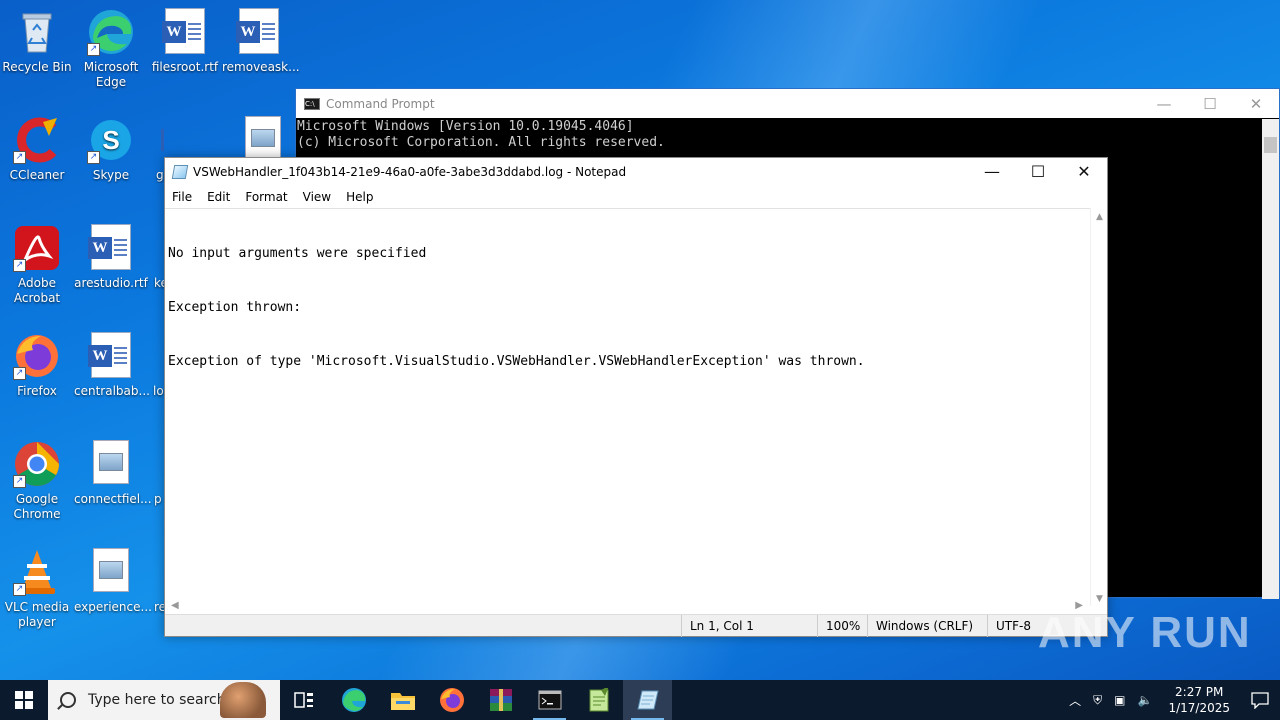 This screenshot has width=1280, height=720. Describe the element at coordinates (159, 607) in the screenshot. I see `desktop-icon-label: re` at that location.